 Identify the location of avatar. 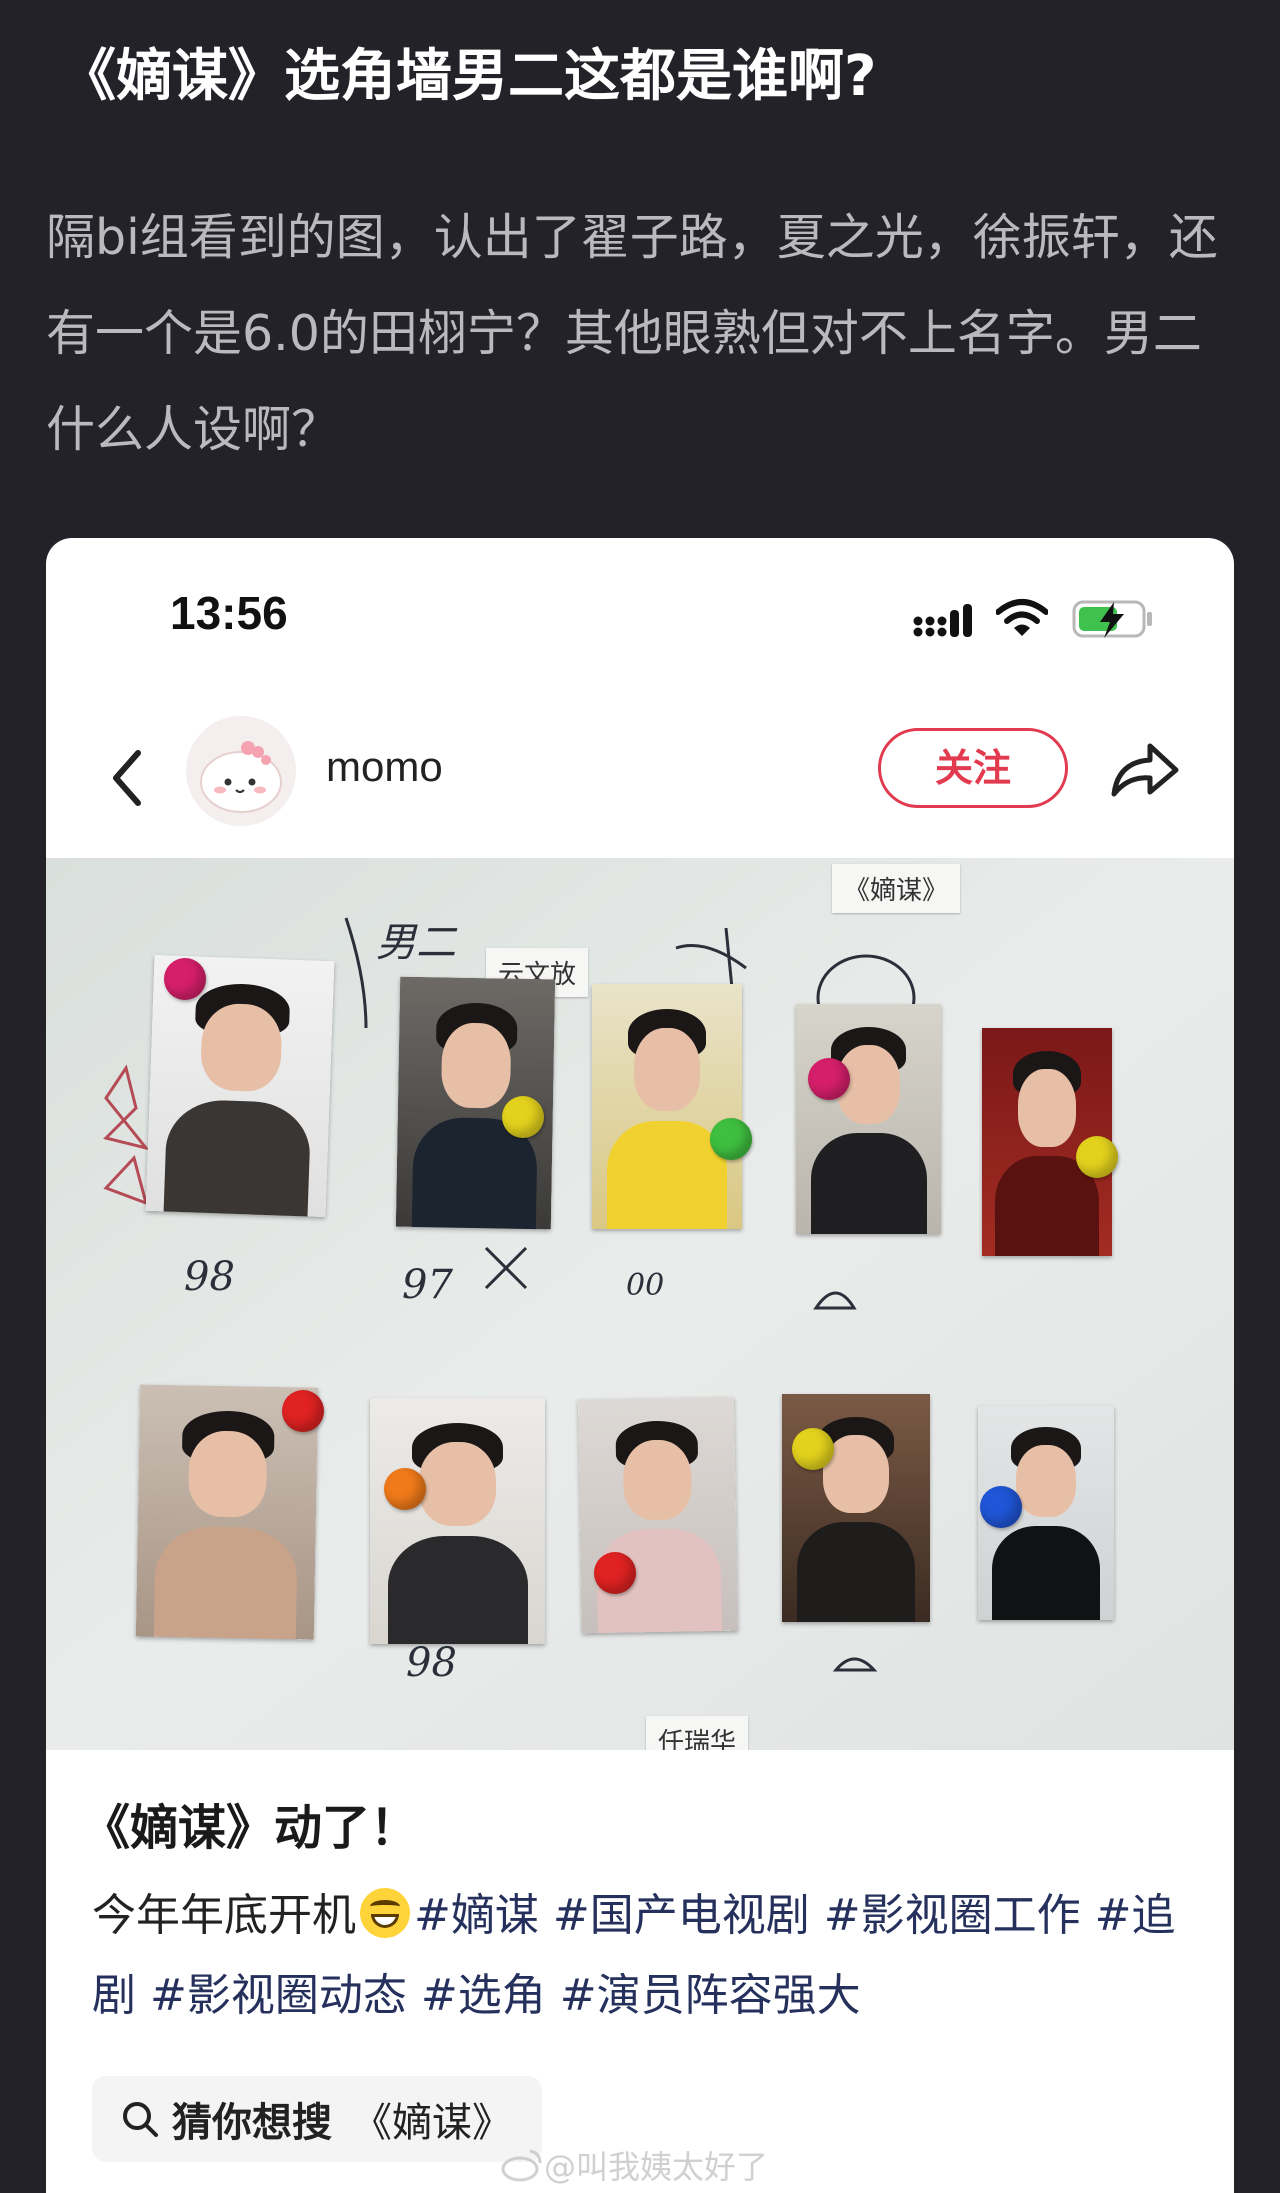
(241, 771).